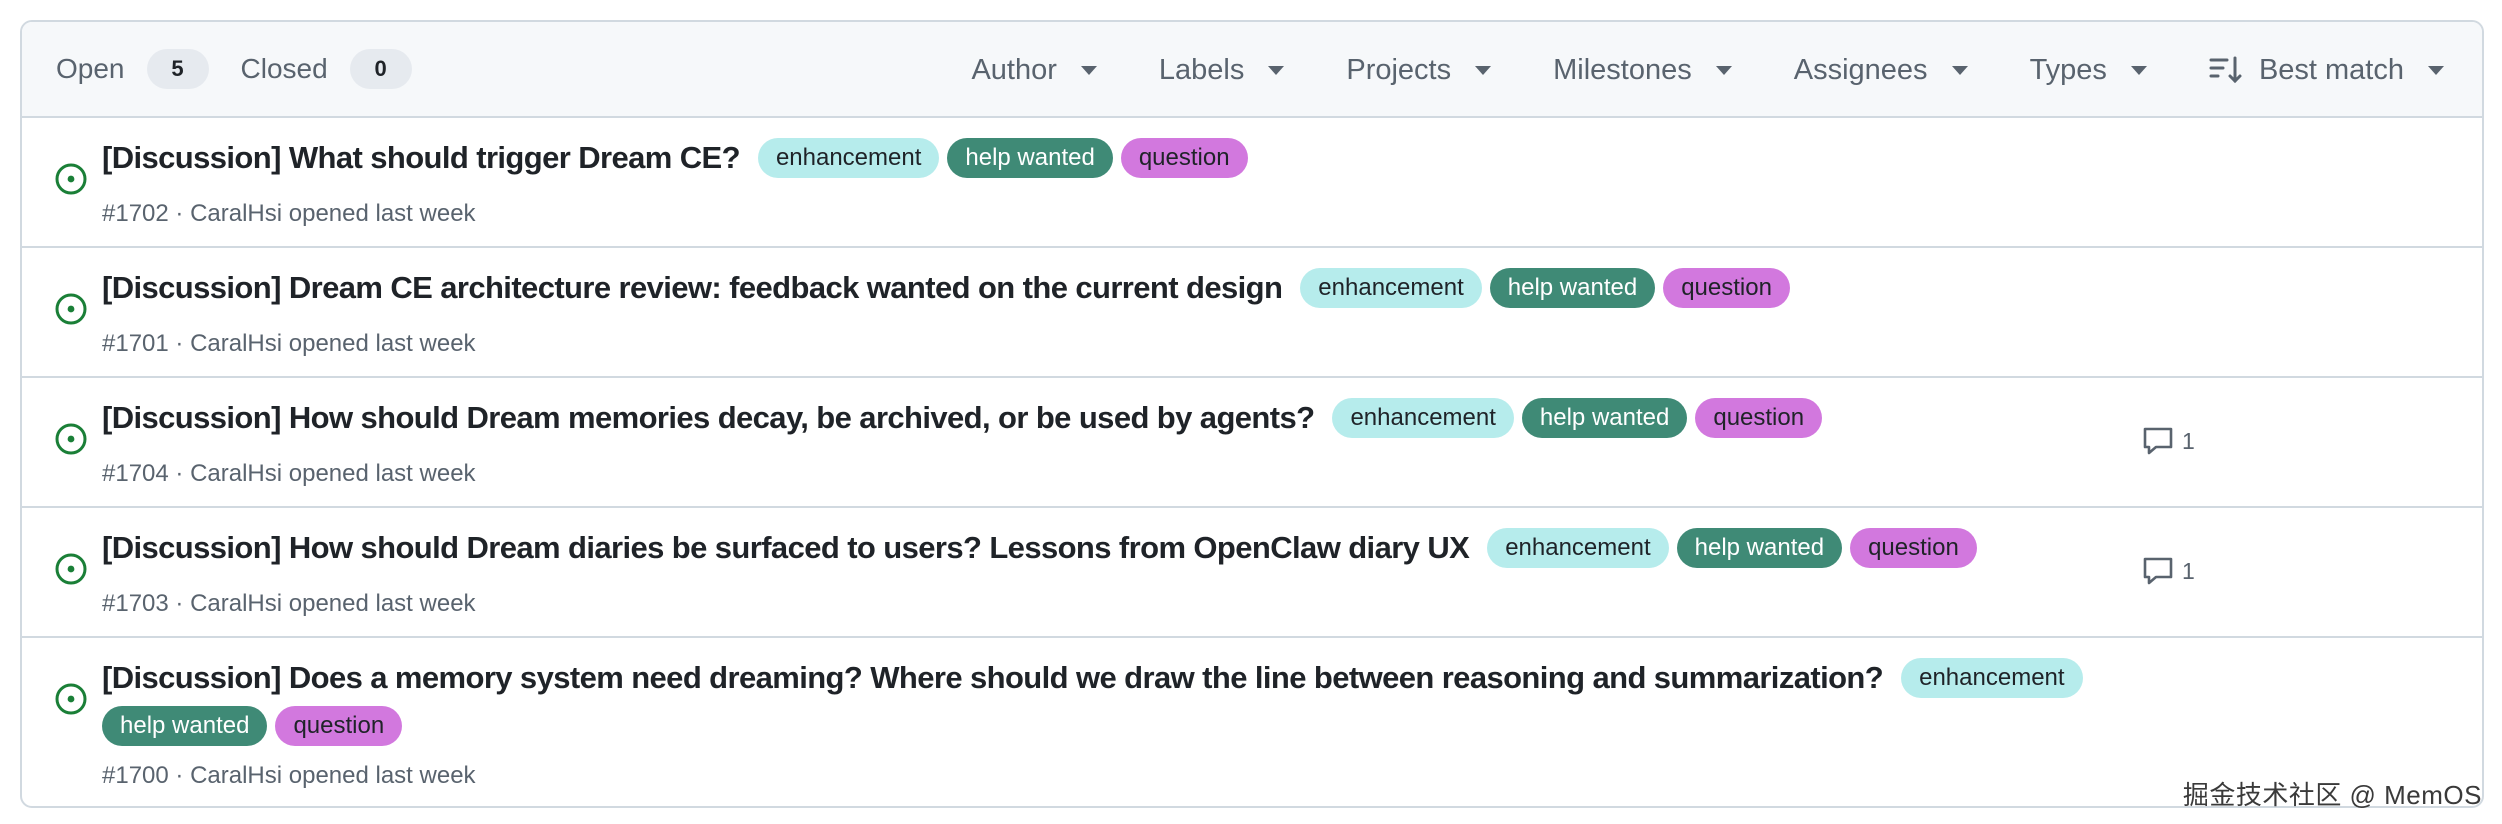  What do you see at coordinates (289, 775) in the screenshot?
I see `issue-meta: #1700 · CaralHsi opened last week` at bounding box center [289, 775].